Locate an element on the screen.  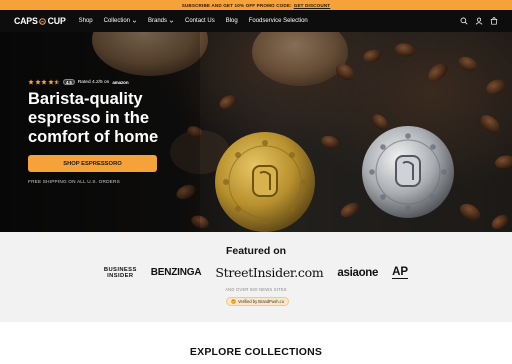
promo-code-link: GET DISCOUNT is located at coordinates (312, 5).